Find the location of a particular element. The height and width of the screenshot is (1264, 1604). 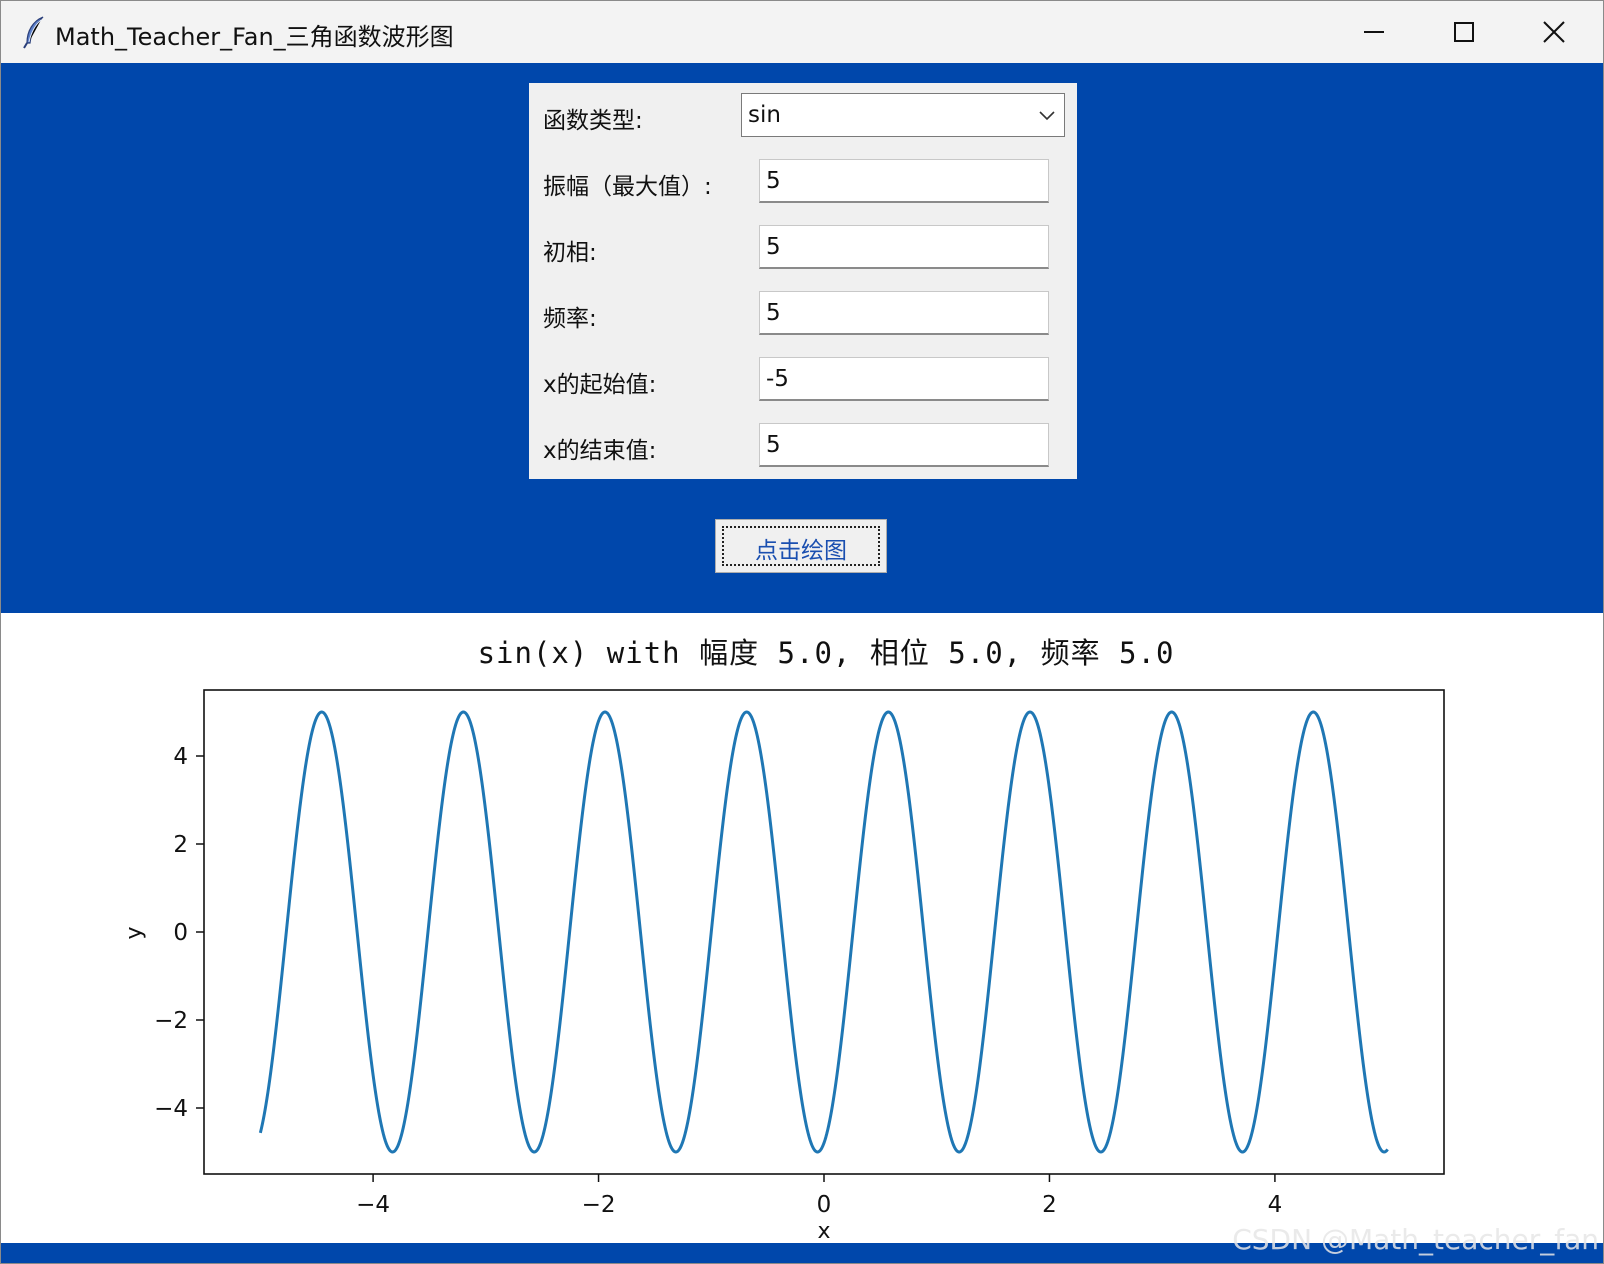

y-tick-label: 4 is located at coordinates (180, 757).